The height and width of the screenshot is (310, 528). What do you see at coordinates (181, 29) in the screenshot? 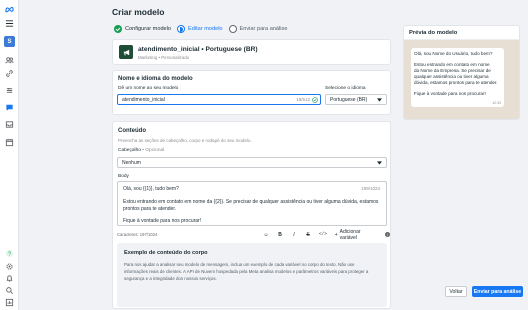
I see `half-circle-icon` at bounding box center [181, 29].